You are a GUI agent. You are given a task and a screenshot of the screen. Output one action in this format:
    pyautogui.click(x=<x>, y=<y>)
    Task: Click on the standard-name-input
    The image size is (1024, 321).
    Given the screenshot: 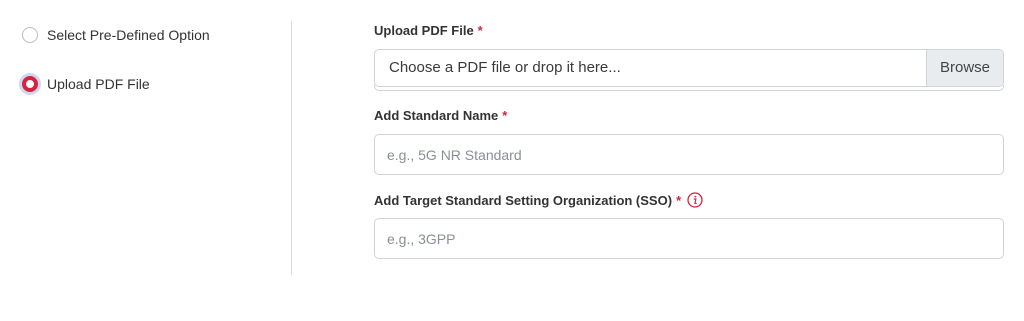 What is the action you would take?
    pyautogui.click(x=689, y=154)
    